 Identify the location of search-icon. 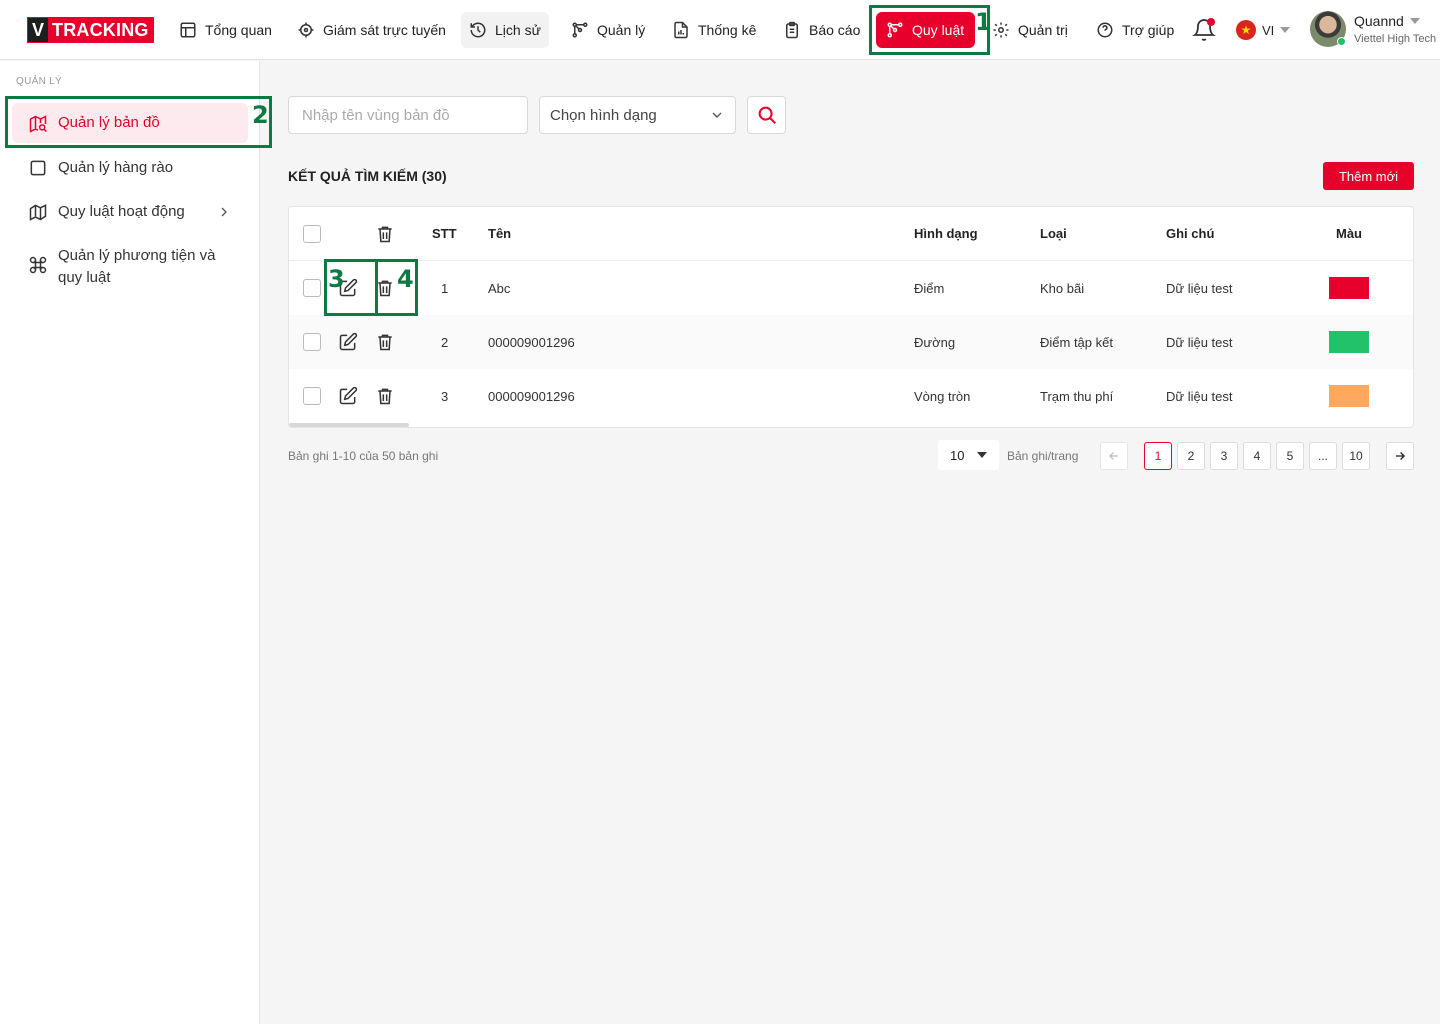
(767, 115).